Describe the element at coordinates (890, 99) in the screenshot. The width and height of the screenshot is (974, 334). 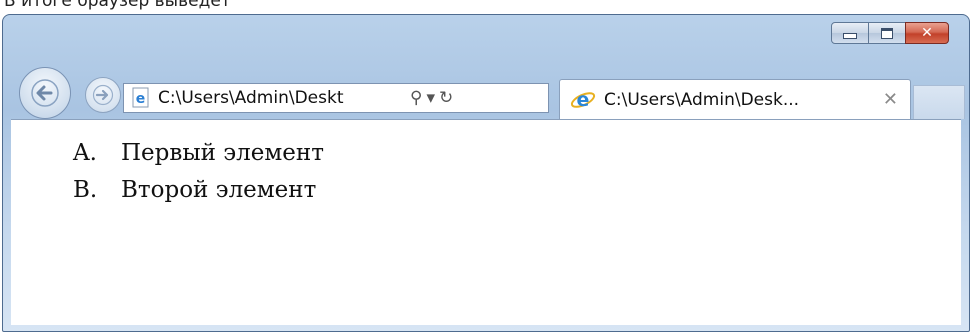
I see `tab-close-icon: ✕` at that location.